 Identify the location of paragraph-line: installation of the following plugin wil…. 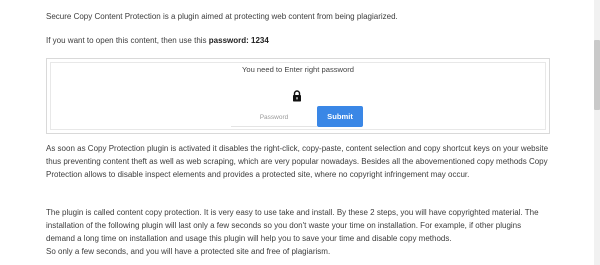
(284, 225).